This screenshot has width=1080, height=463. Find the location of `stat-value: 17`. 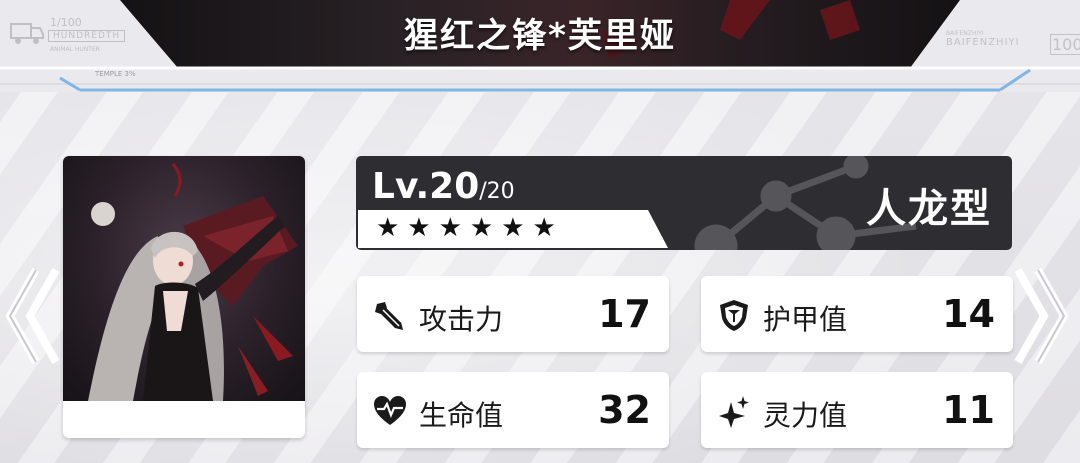

stat-value: 17 is located at coordinates (624, 314).